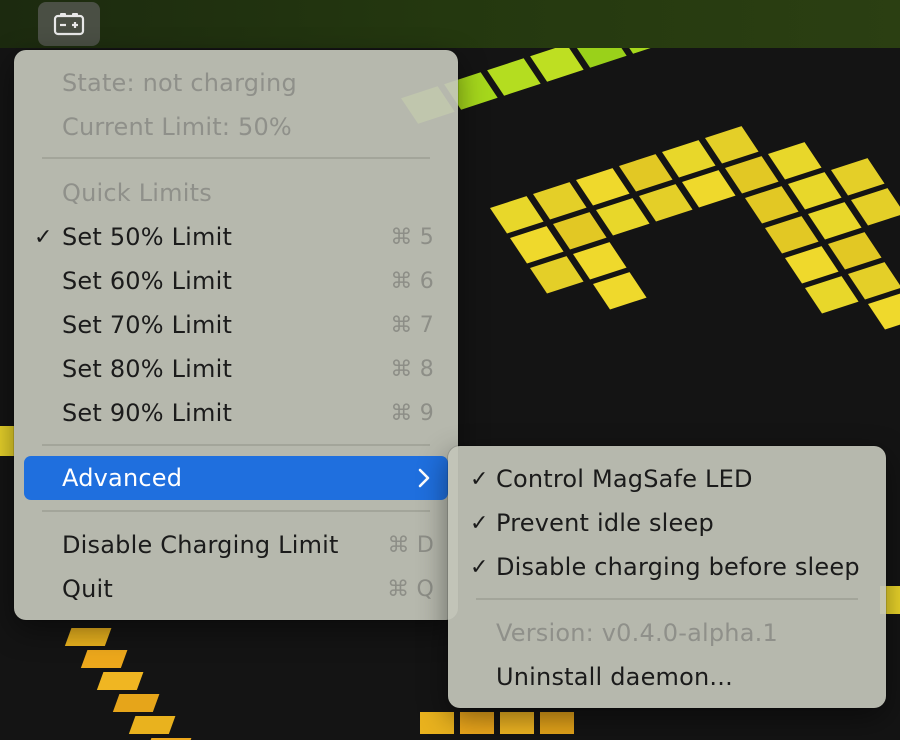 This screenshot has width=900, height=740. What do you see at coordinates (236, 193) in the screenshot?
I see `quick-limits-header: Quick Limits` at bounding box center [236, 193].